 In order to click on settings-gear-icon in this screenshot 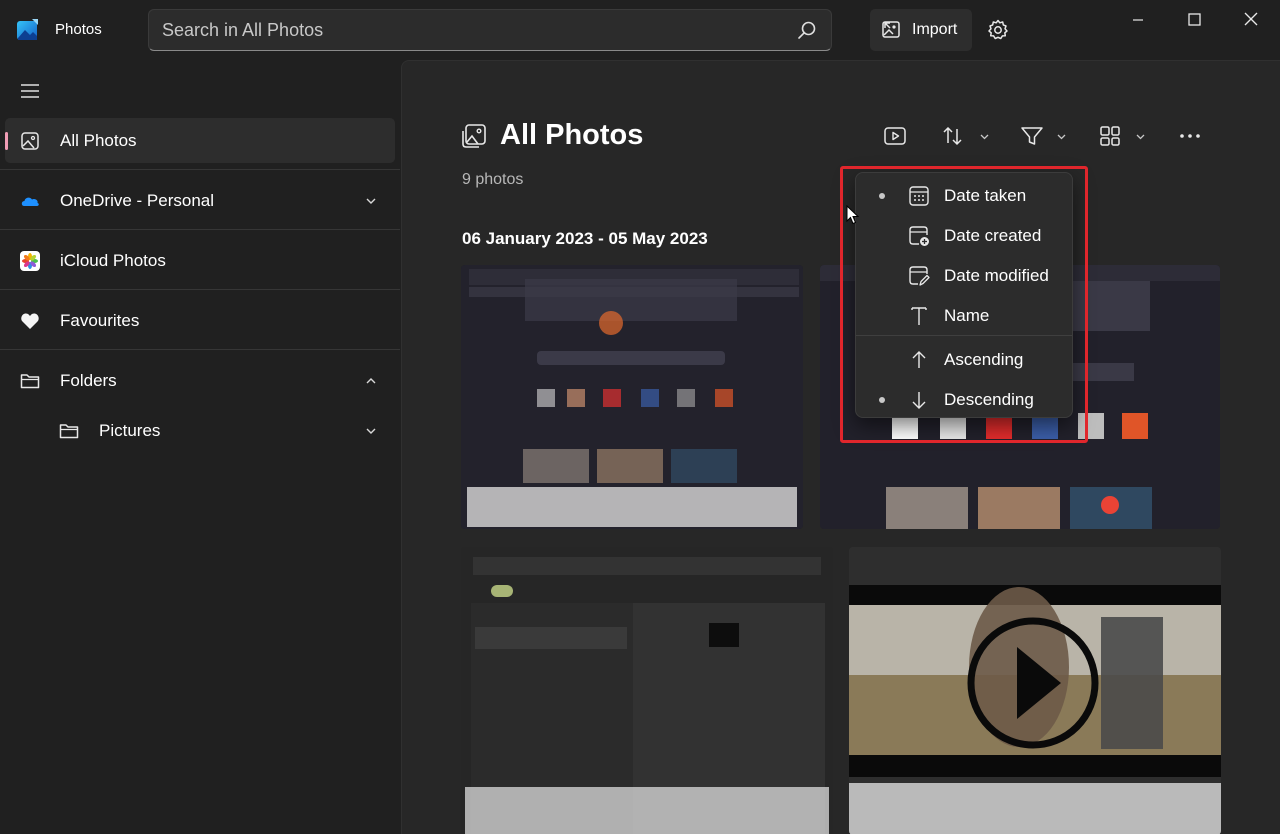, I will do `click(998, 30)`.